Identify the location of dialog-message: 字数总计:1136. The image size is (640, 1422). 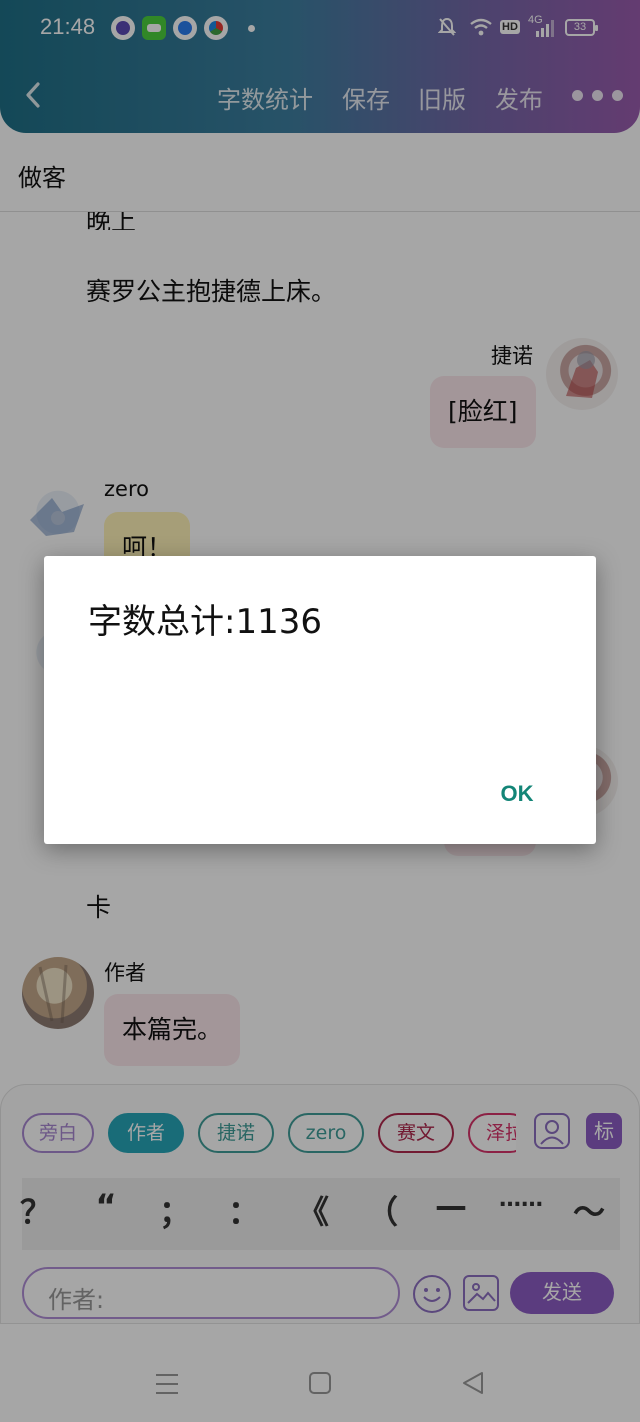
(205, 622).